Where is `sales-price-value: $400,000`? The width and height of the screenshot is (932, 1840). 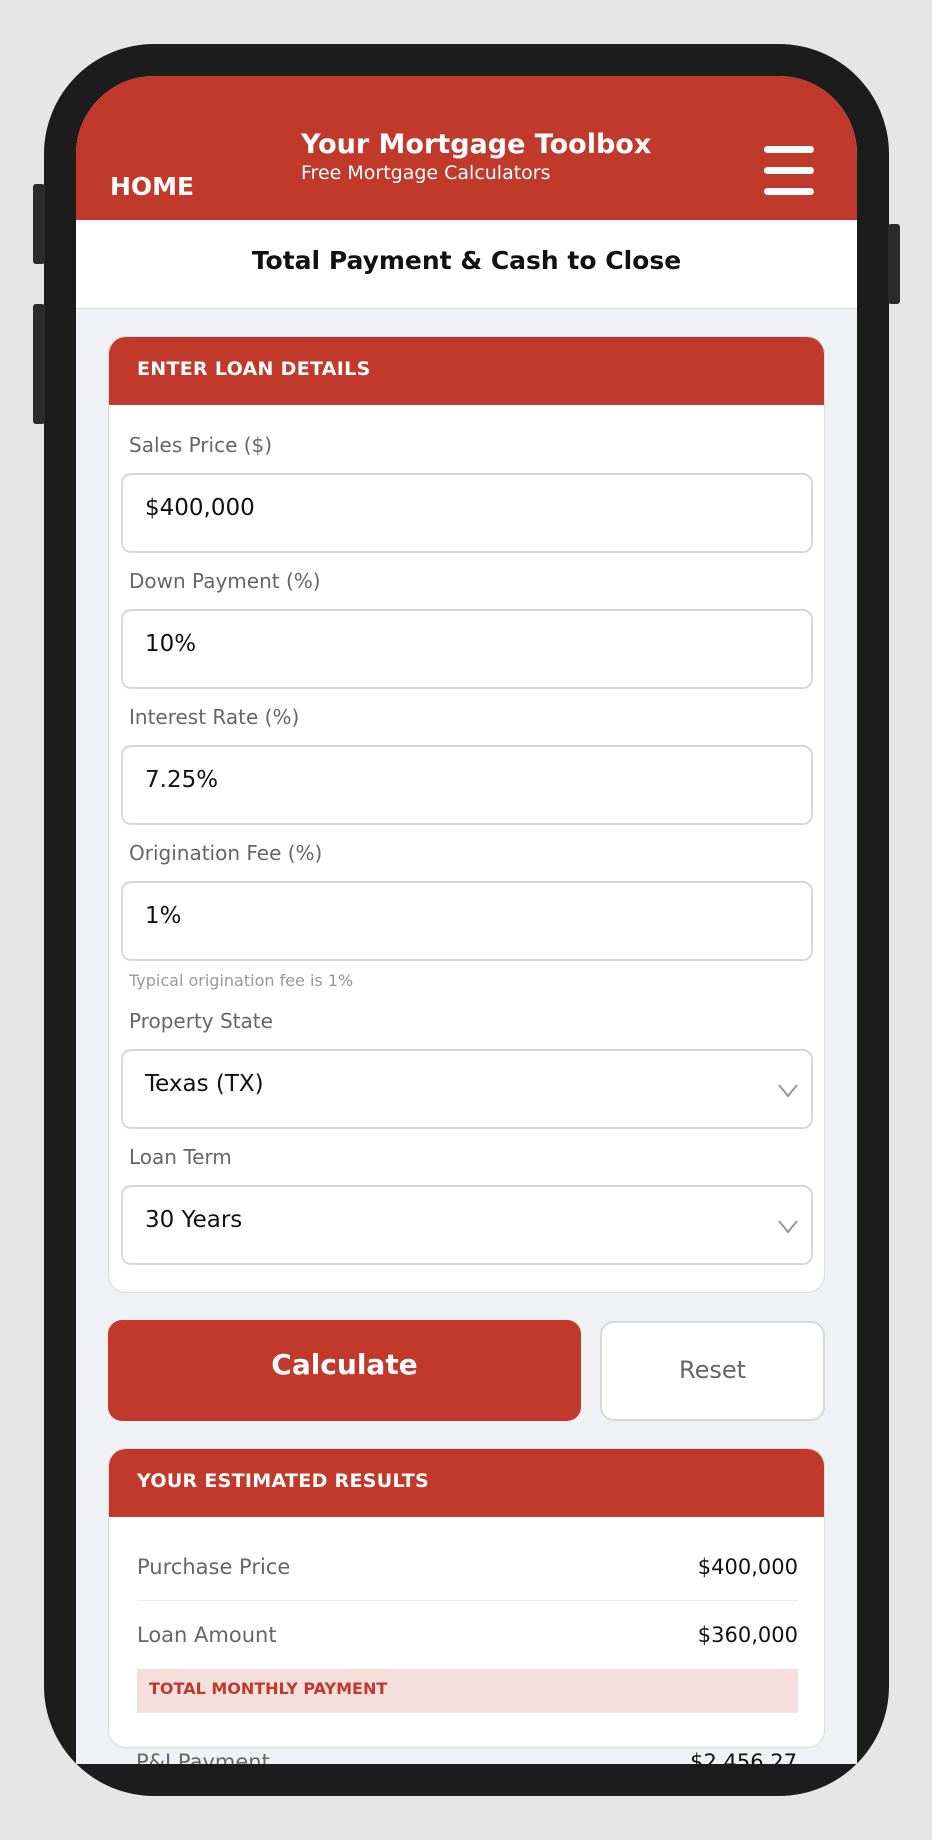
sales-price-value: $400,000 is located at coordinates (200, 508).